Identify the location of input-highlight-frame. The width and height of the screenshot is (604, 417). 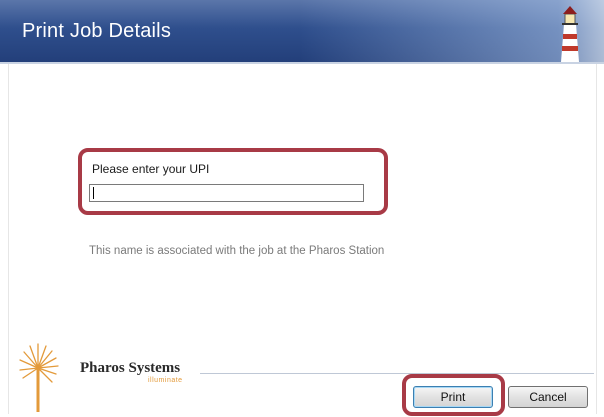
(233, 181).